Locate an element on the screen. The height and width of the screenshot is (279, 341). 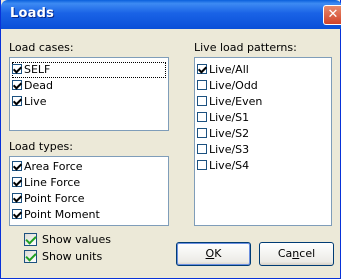
load-case-item-dead: Dead is located at coordinates (32, 86).